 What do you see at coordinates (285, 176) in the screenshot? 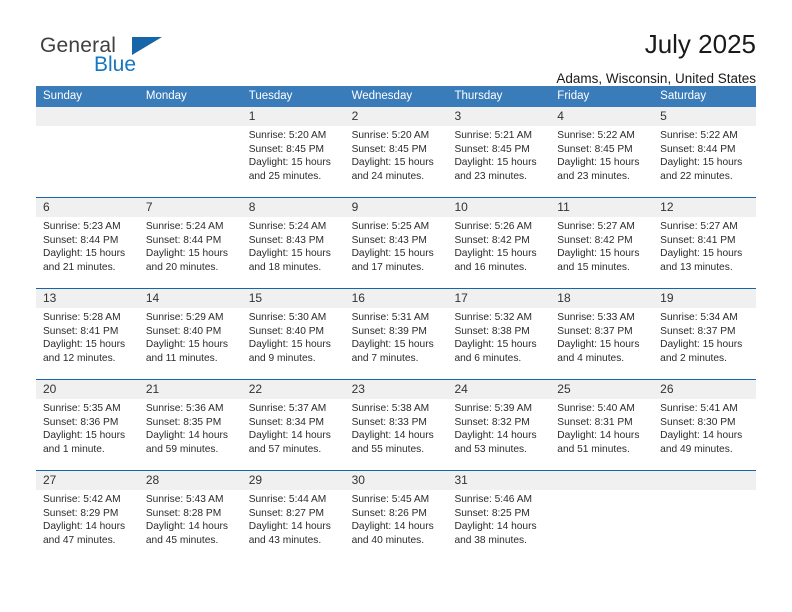
I see `daylight-text-line2: and 25 minutes.` at bounding box center [285, 176].